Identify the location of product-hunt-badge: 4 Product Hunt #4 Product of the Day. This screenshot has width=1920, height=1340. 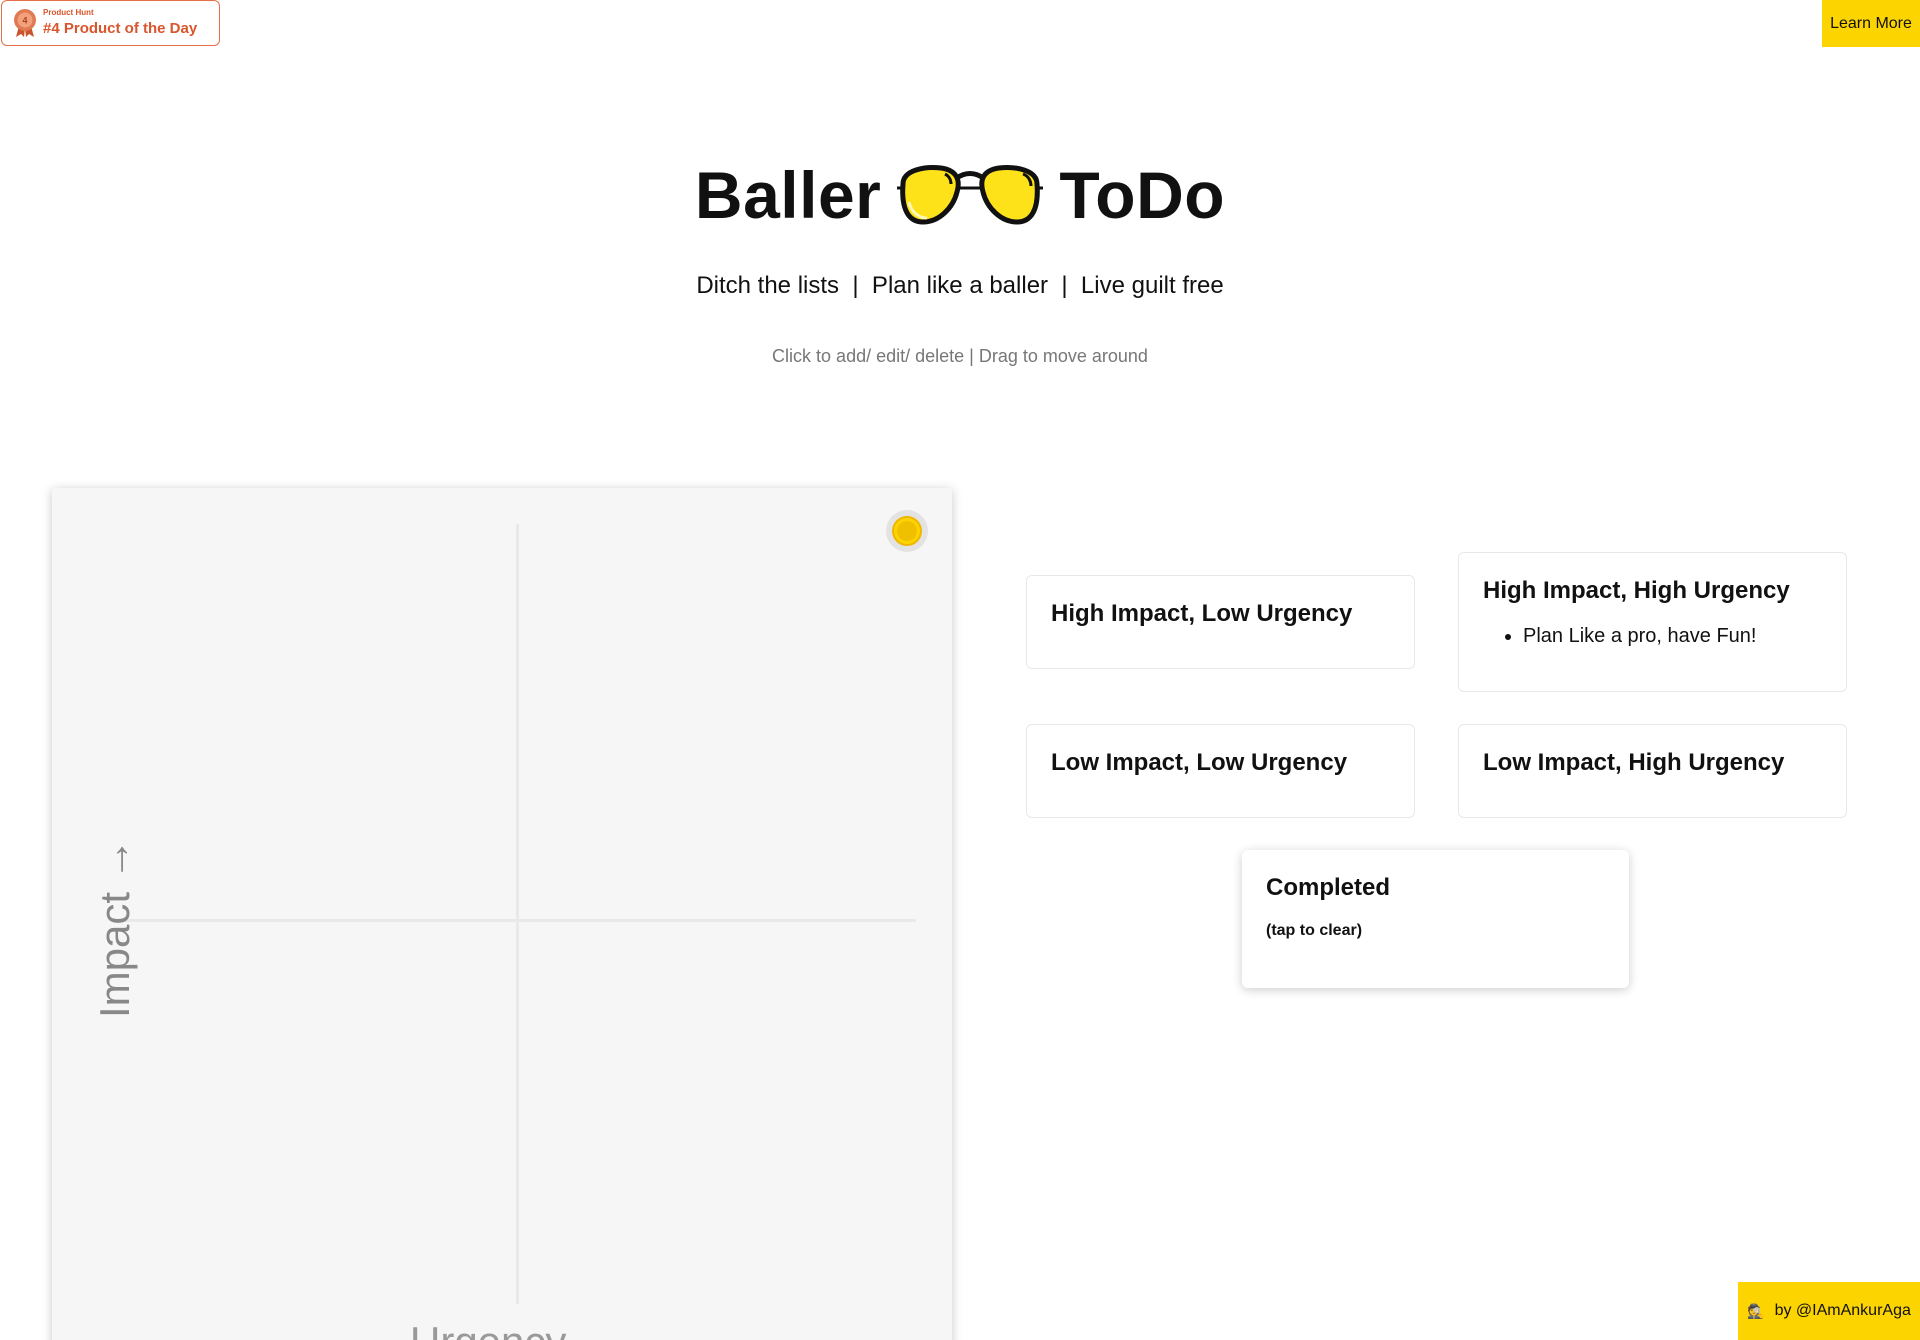
(110, 23).